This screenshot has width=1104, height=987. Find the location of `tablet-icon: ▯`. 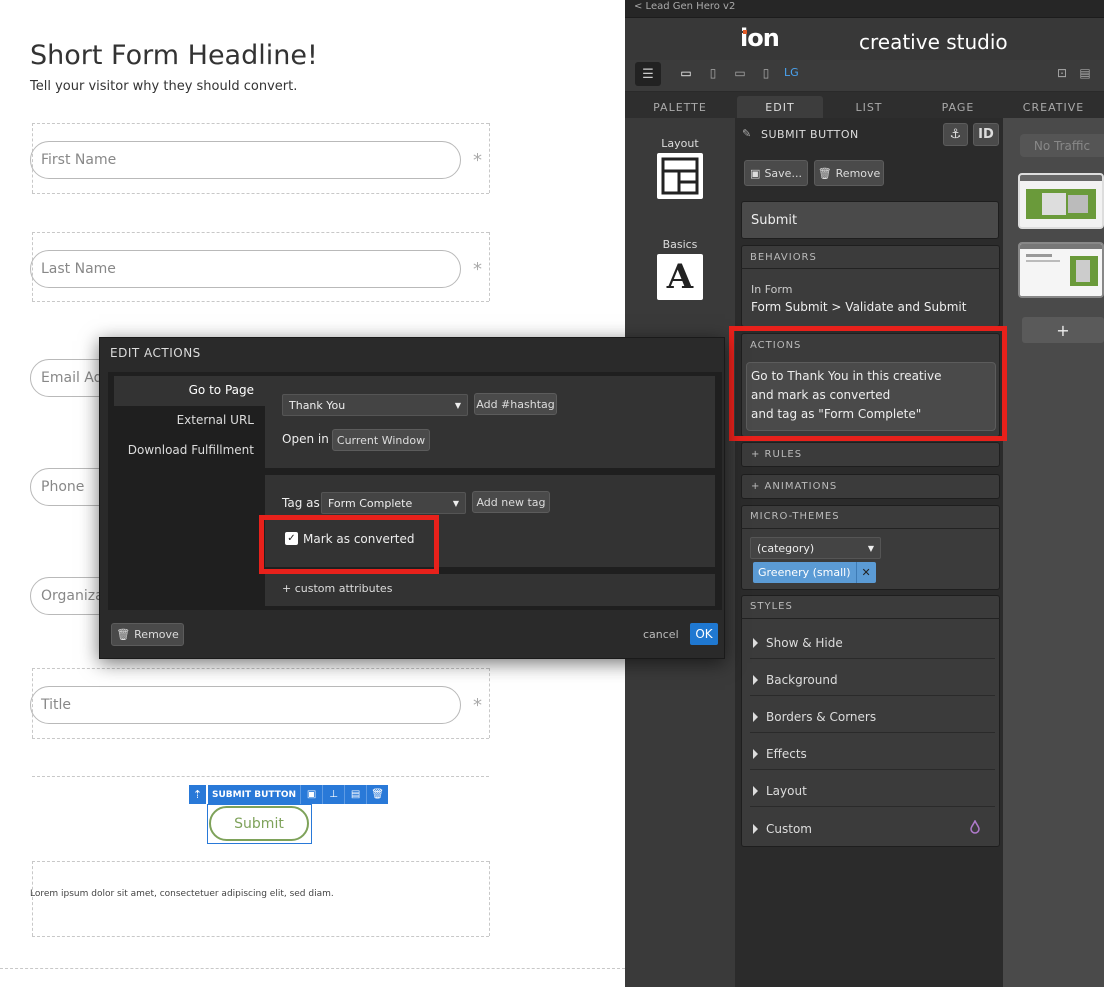

tablet-icon: ▯ is located at coordinates (713, 73).